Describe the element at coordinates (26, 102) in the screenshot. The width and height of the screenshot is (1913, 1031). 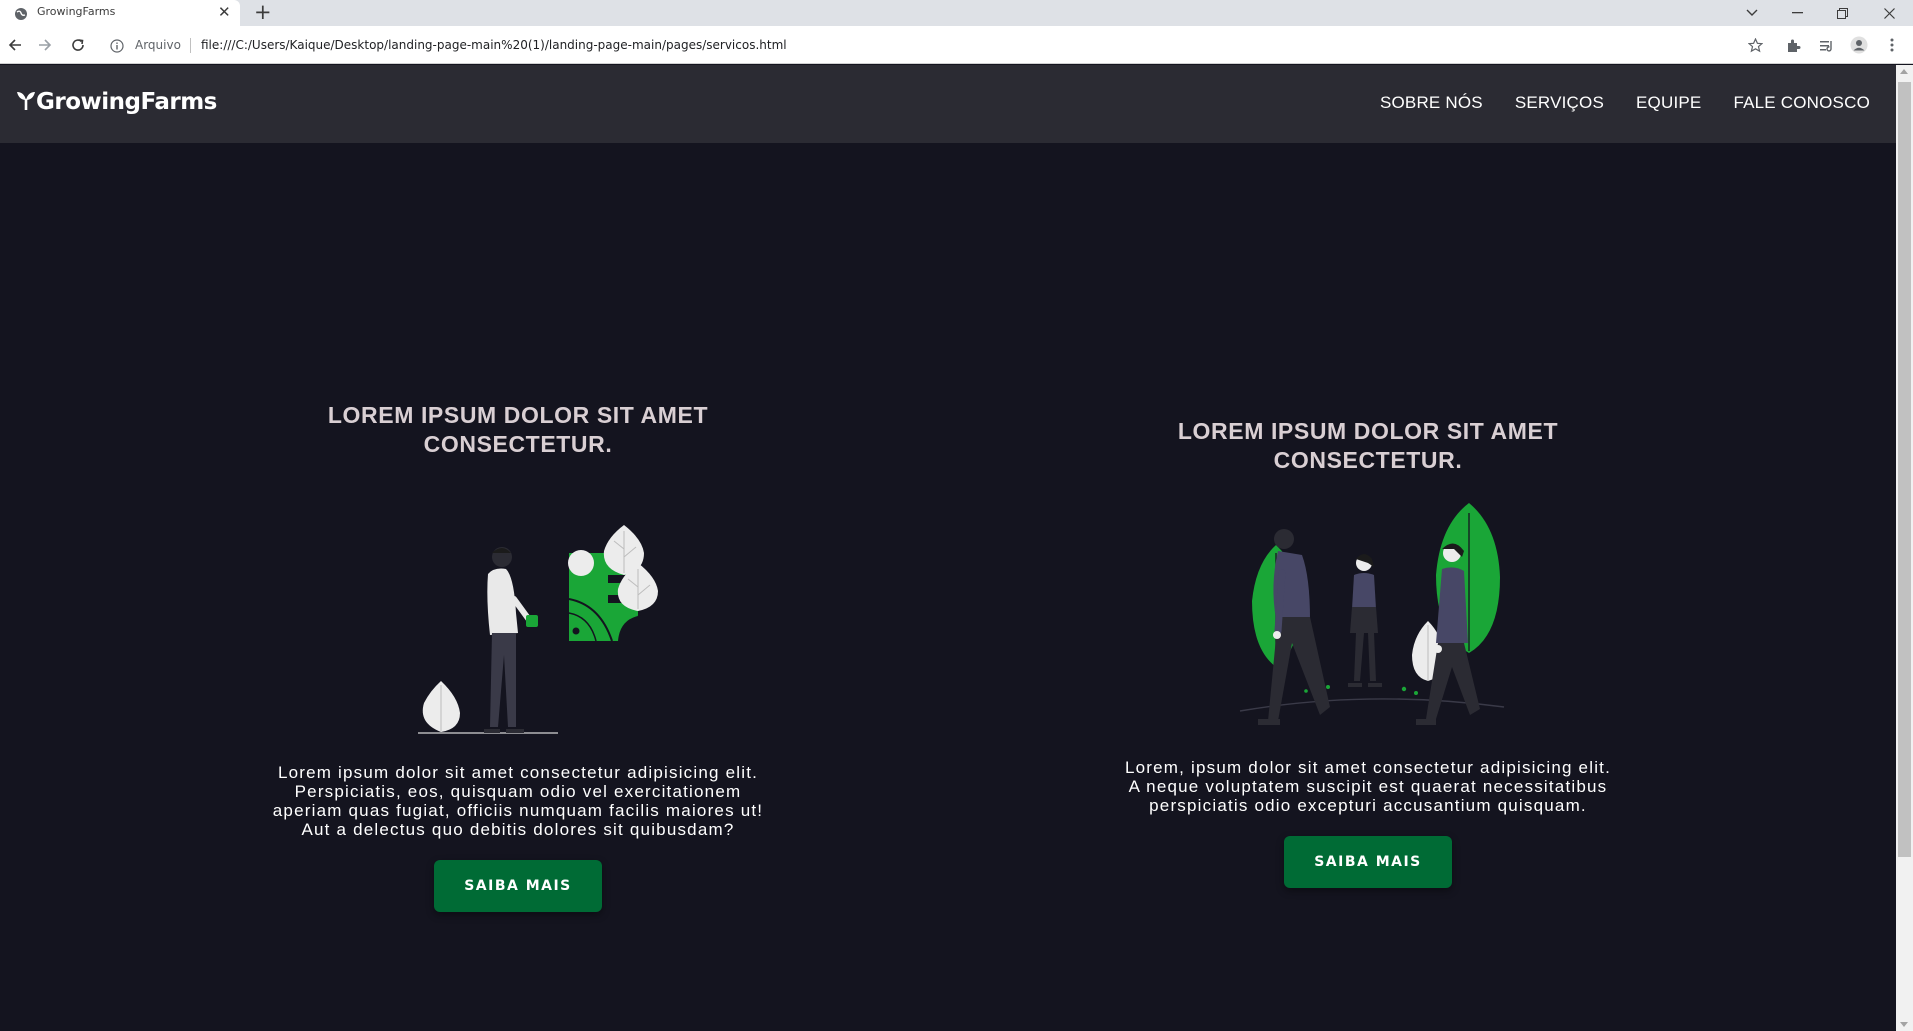
I see `sprout-icon` at that location.